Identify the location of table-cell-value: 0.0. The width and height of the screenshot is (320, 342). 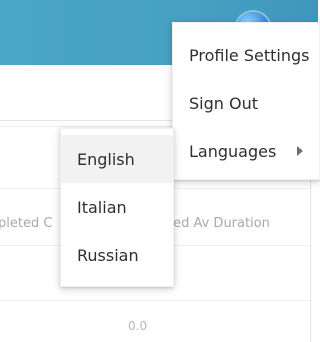
(138, 326).